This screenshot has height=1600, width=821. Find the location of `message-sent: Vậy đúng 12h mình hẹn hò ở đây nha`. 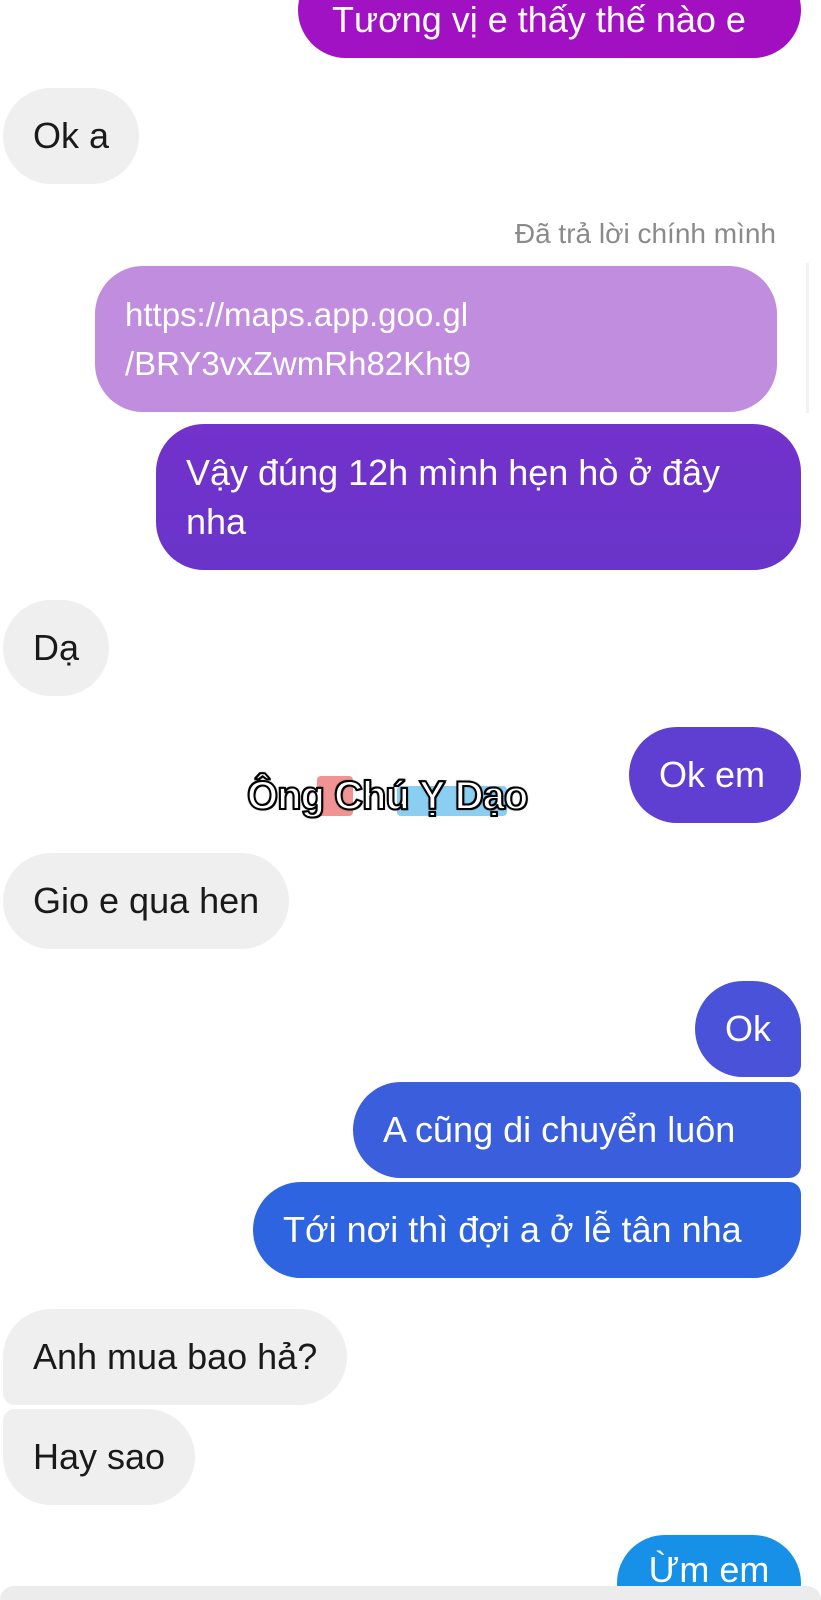

message-sent: Vậy đúng 12h mình hẹn hò ở đây nha is located at coordinates (478, 497).